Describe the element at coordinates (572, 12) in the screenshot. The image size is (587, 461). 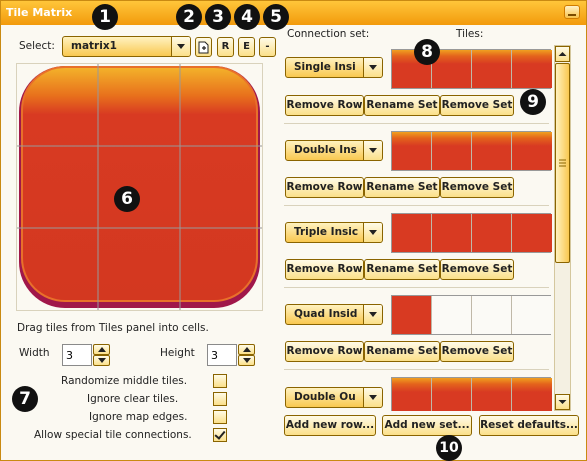
I see `minimize-button` at that location.